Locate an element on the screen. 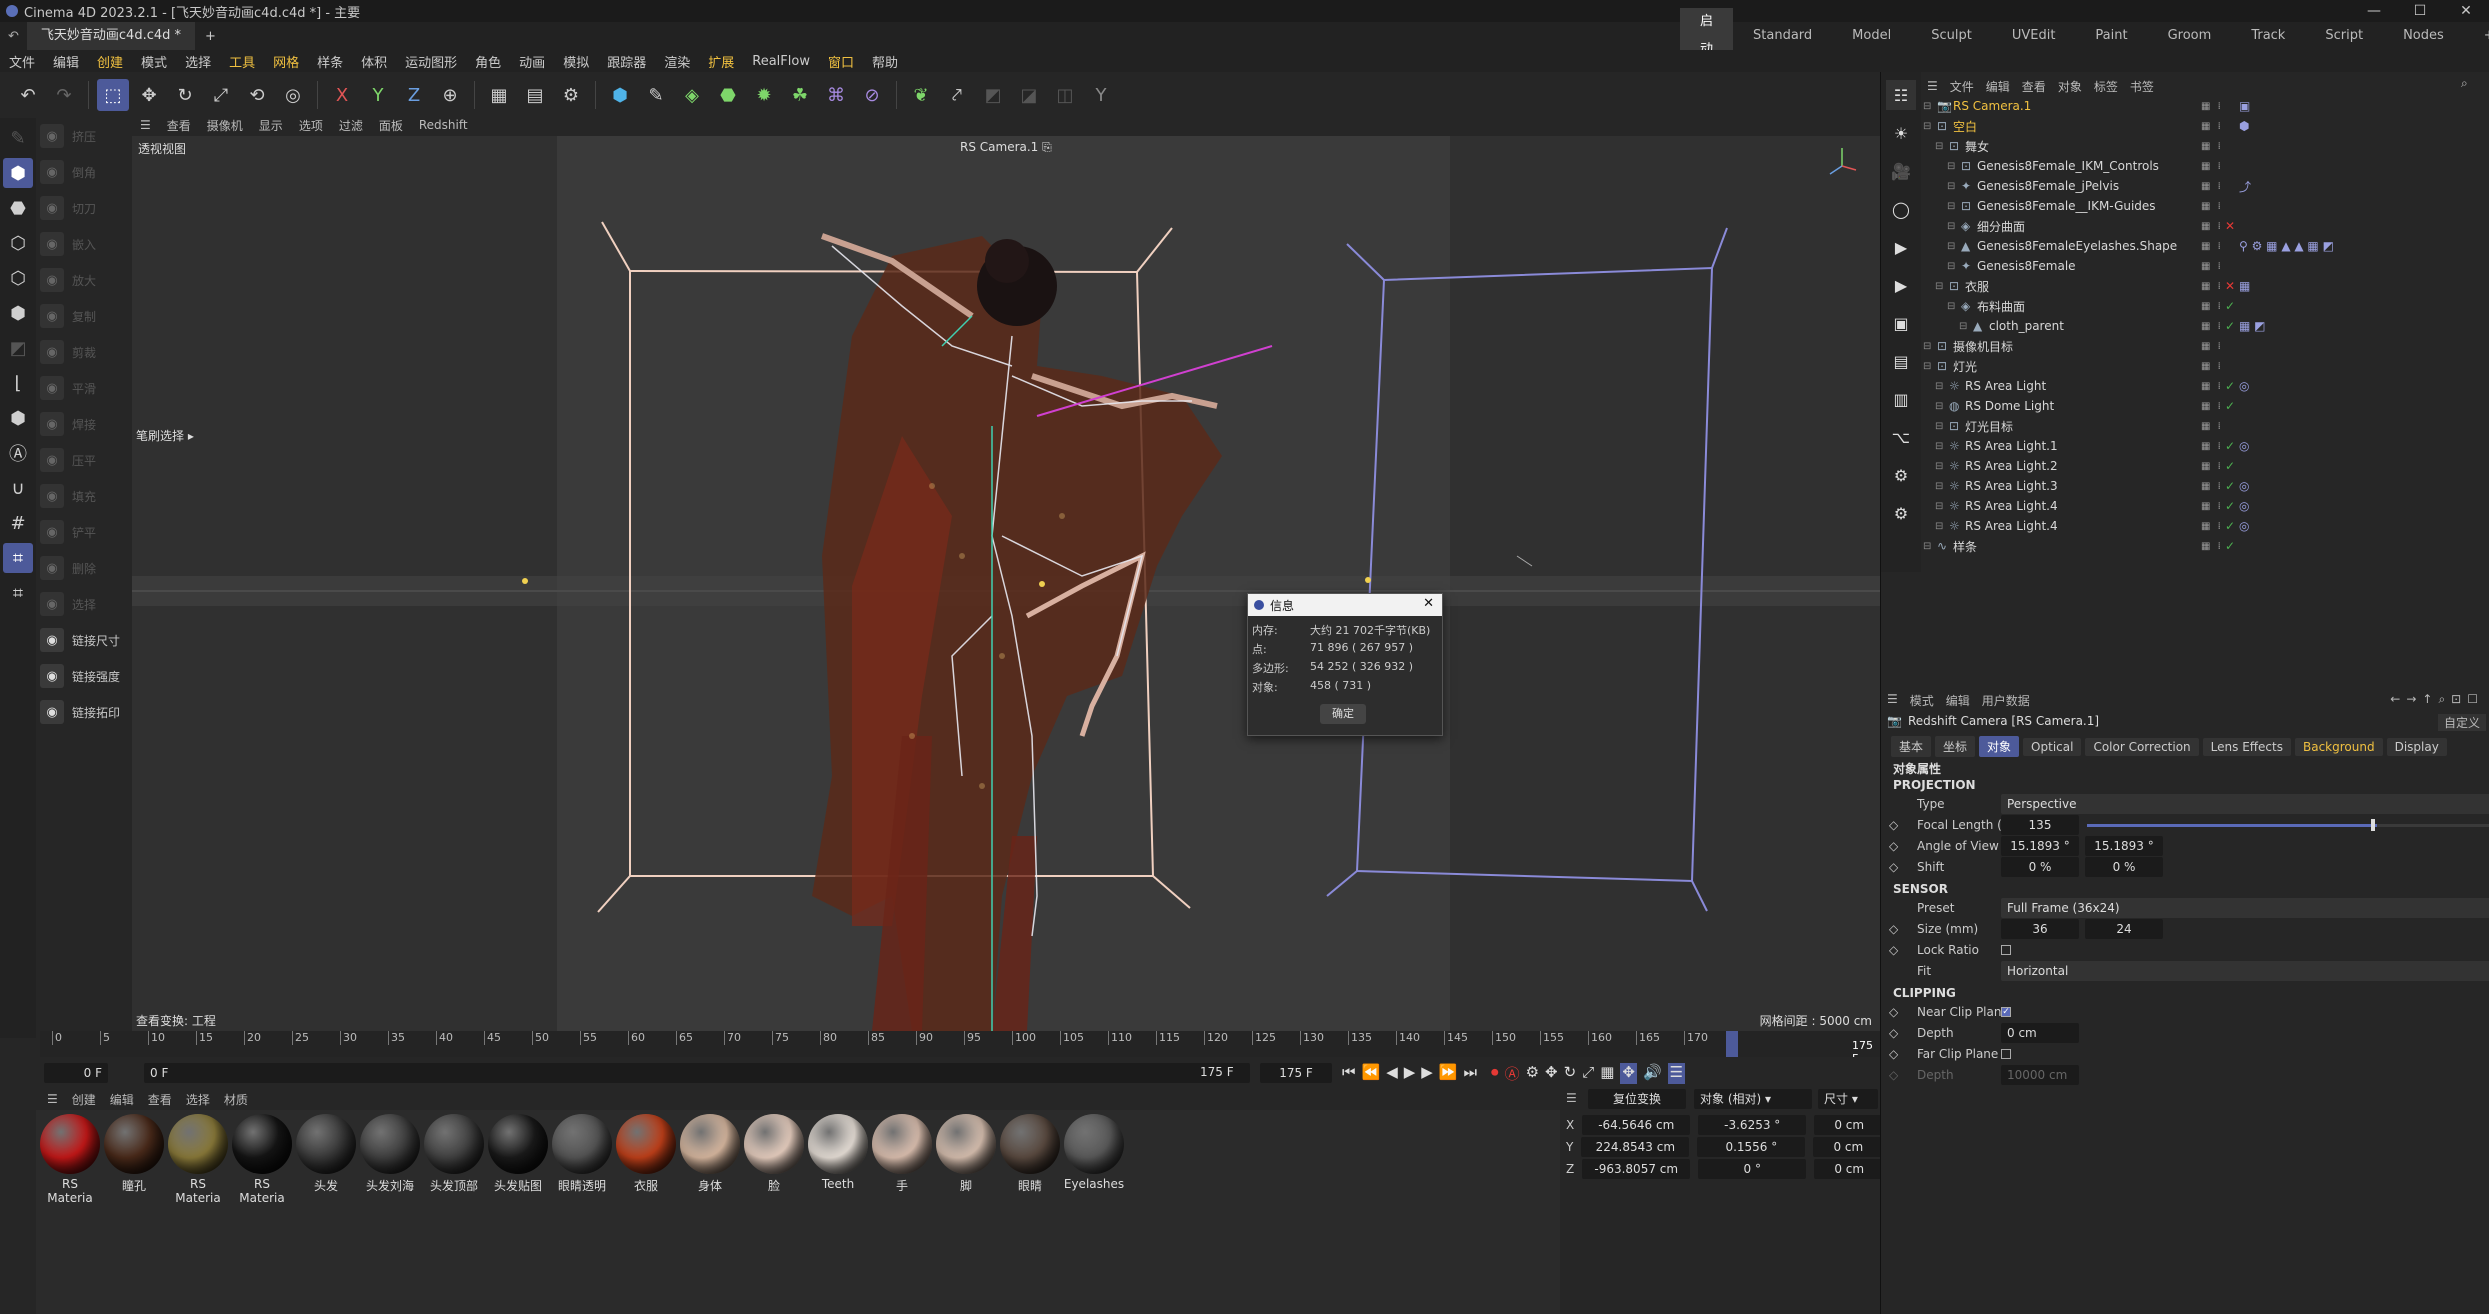 The height and width of the screenshot is (1314, 2489). material-swatch: 头发 is located at coordinates (326, 1154).